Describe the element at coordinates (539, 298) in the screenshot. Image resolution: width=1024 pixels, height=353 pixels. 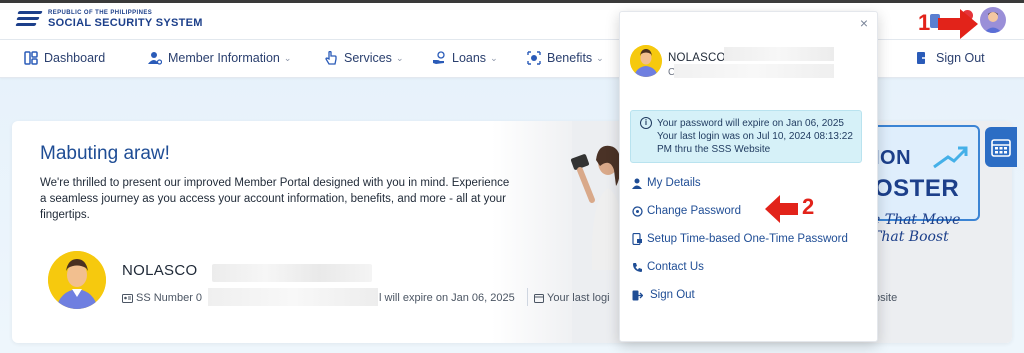
I see `calendar-icon` at that location.